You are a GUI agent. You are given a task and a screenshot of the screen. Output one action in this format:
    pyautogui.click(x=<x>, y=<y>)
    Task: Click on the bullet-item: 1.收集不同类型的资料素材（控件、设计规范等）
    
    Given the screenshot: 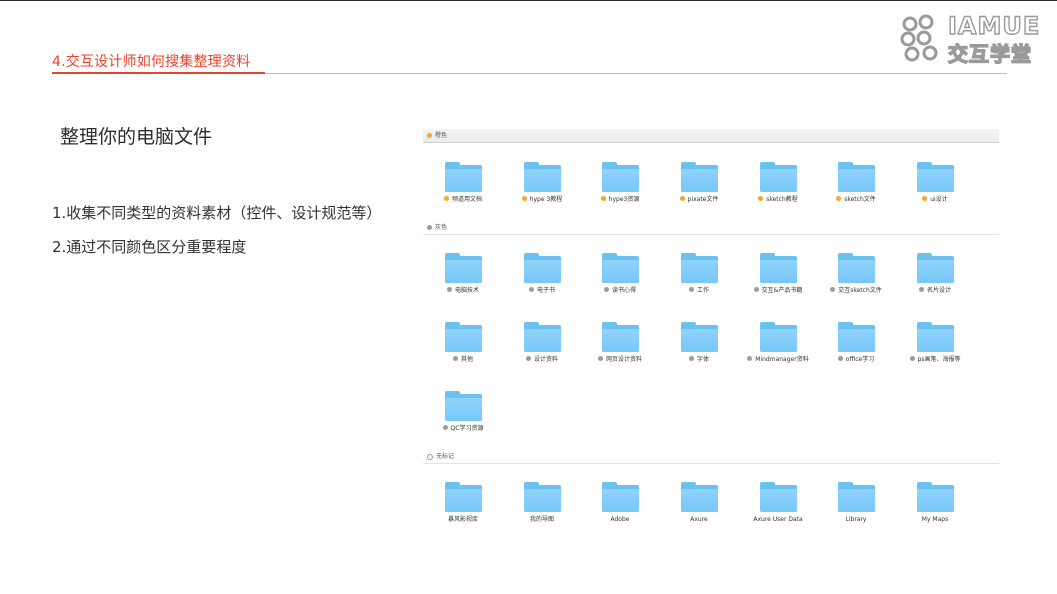 What is the action you would take?
    pyautogui.click(x=217, y=213)
    